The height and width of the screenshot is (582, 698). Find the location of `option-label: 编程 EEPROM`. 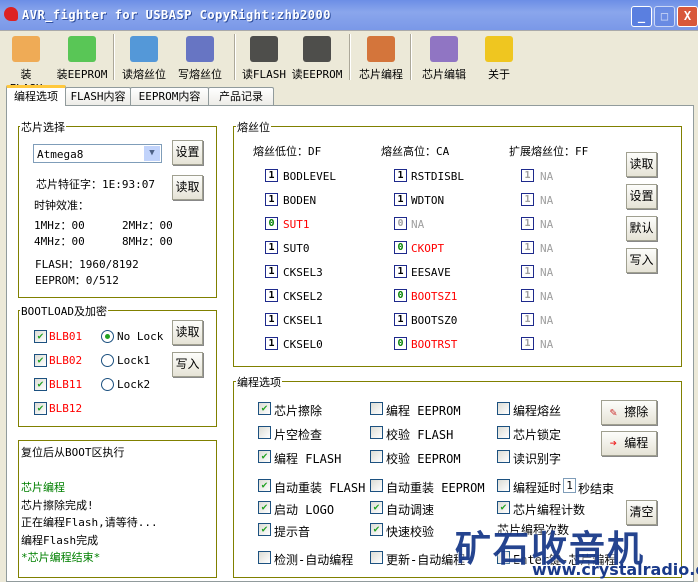

option-label: 编程 EEPROM is located at coordinates (423, 411).